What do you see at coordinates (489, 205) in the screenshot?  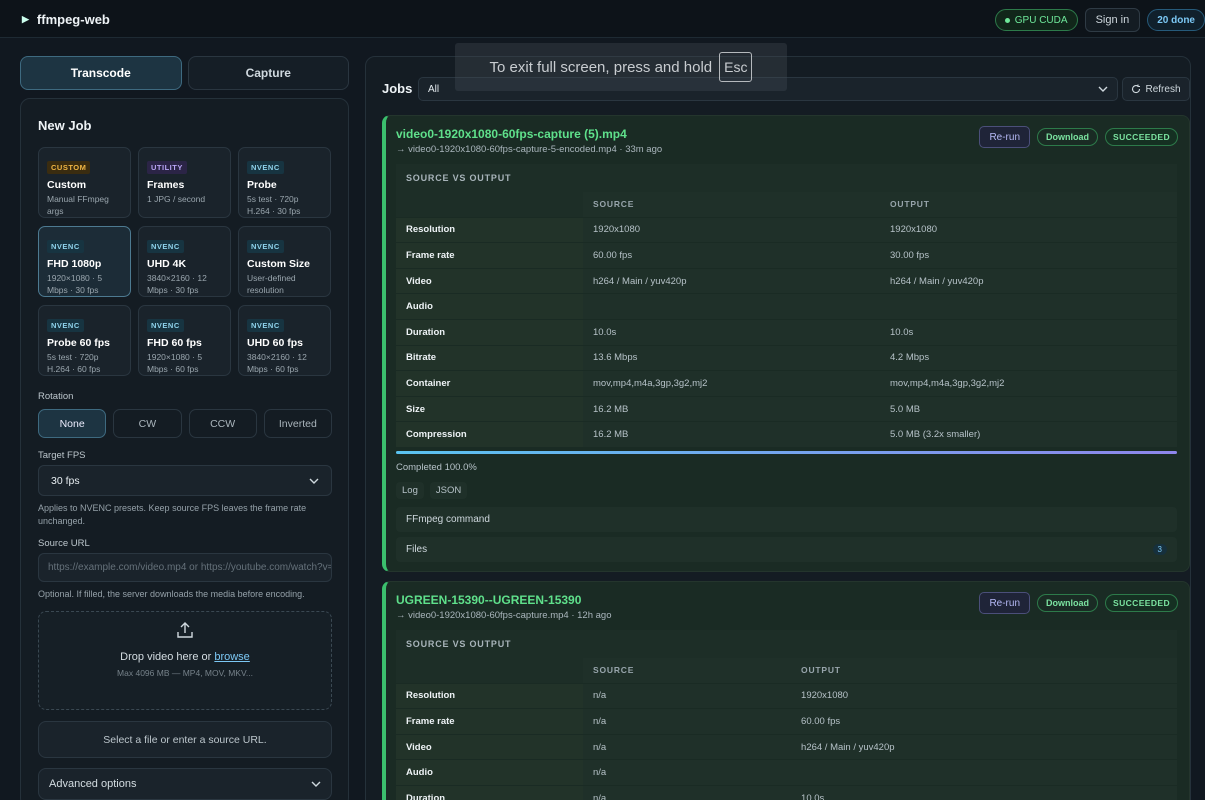 I see `table-header` at bounding box center [489, 205].